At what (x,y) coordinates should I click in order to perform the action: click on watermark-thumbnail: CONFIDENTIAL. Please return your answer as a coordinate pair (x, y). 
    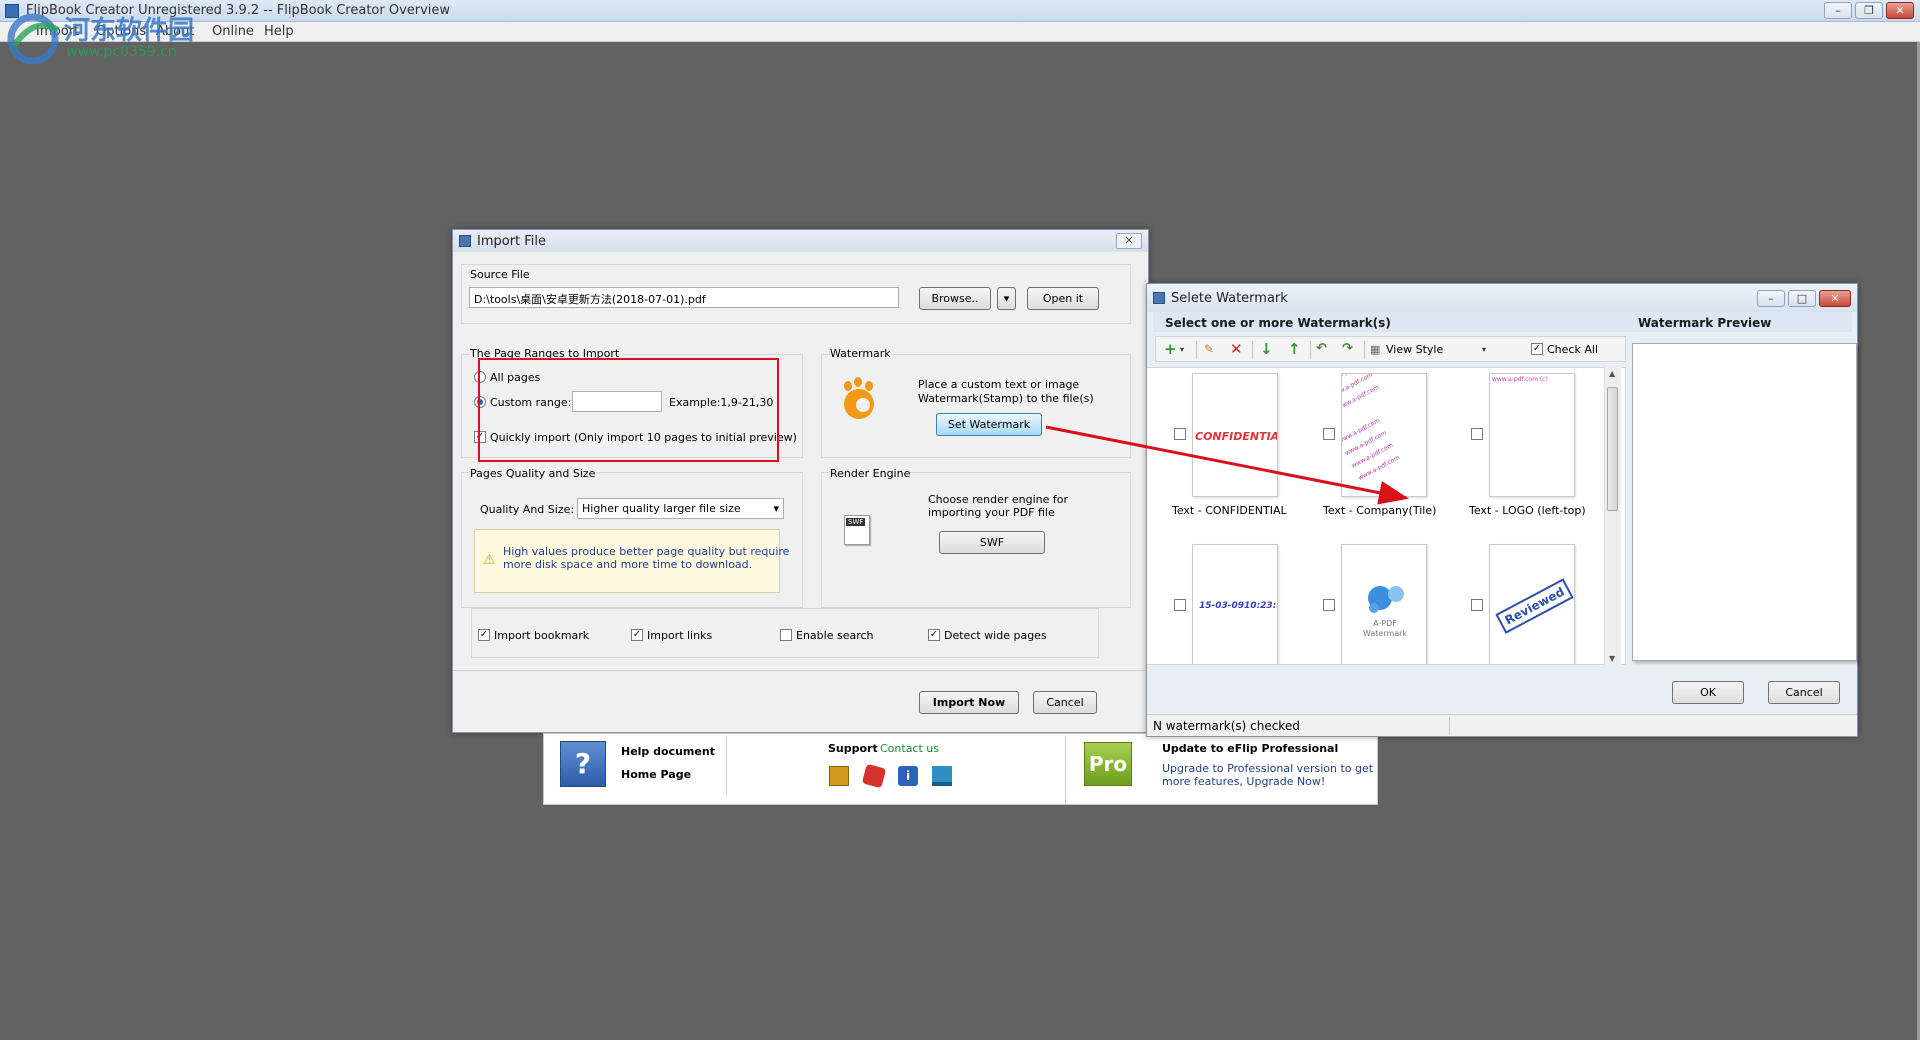
    Looking at the image, I should click on (1235, 435).